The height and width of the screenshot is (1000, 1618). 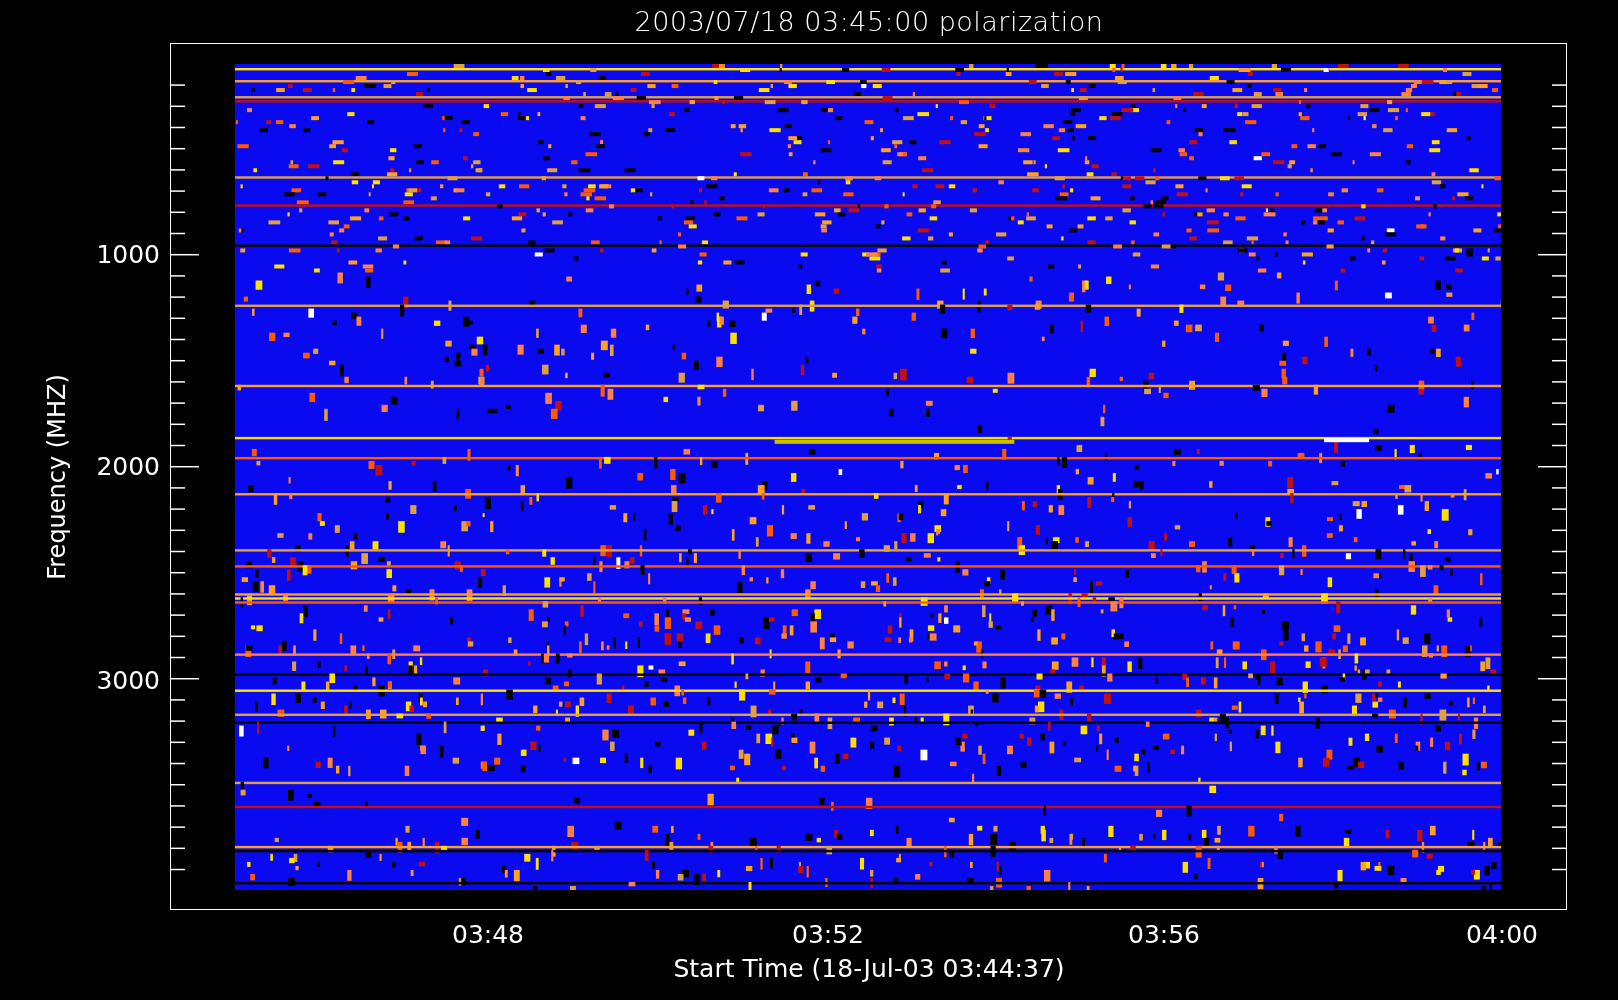 What do you see at coordinates (1502, 934) in the screenshot?
I see `x-tick-label: 04:00` at bounding box center [1502, 934].